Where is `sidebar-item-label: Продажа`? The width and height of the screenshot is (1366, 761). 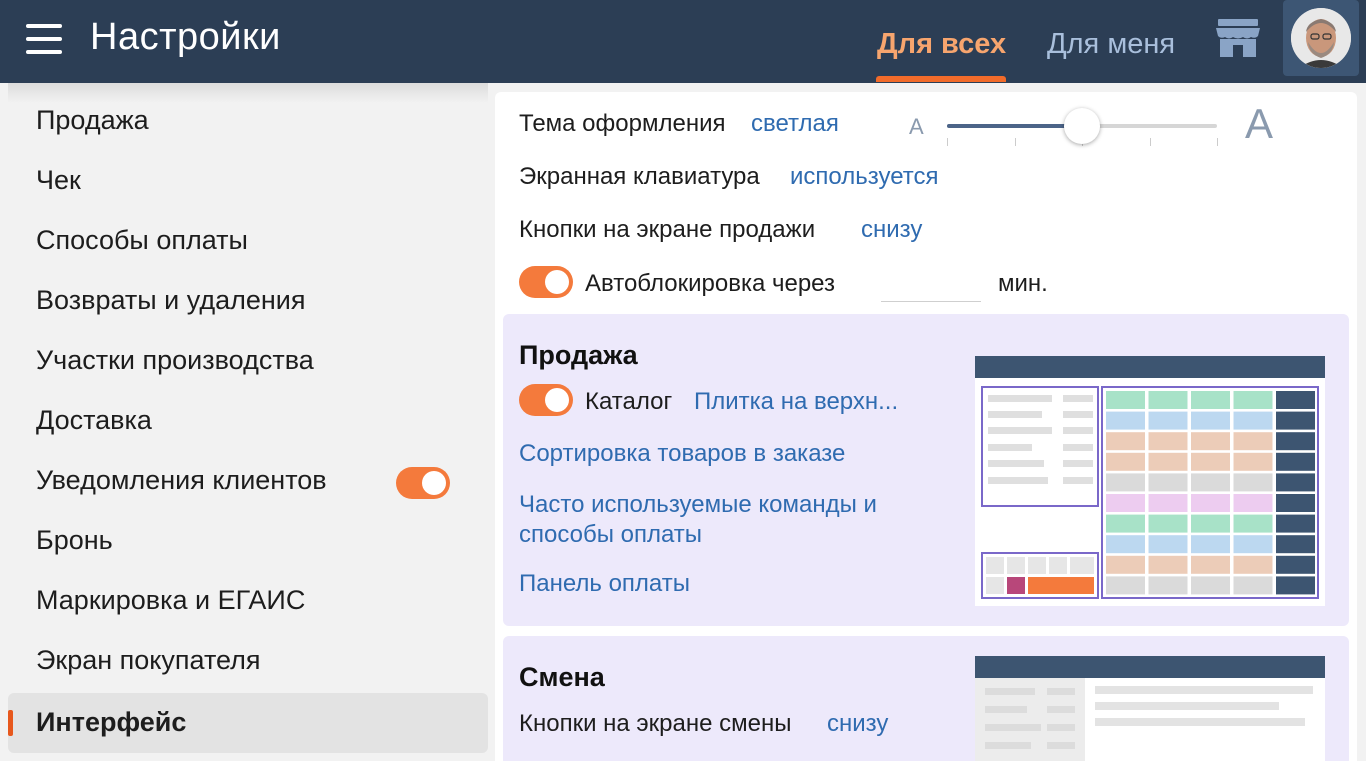 sidebar-item-label: Продажа is located at coordinates (92, 120).